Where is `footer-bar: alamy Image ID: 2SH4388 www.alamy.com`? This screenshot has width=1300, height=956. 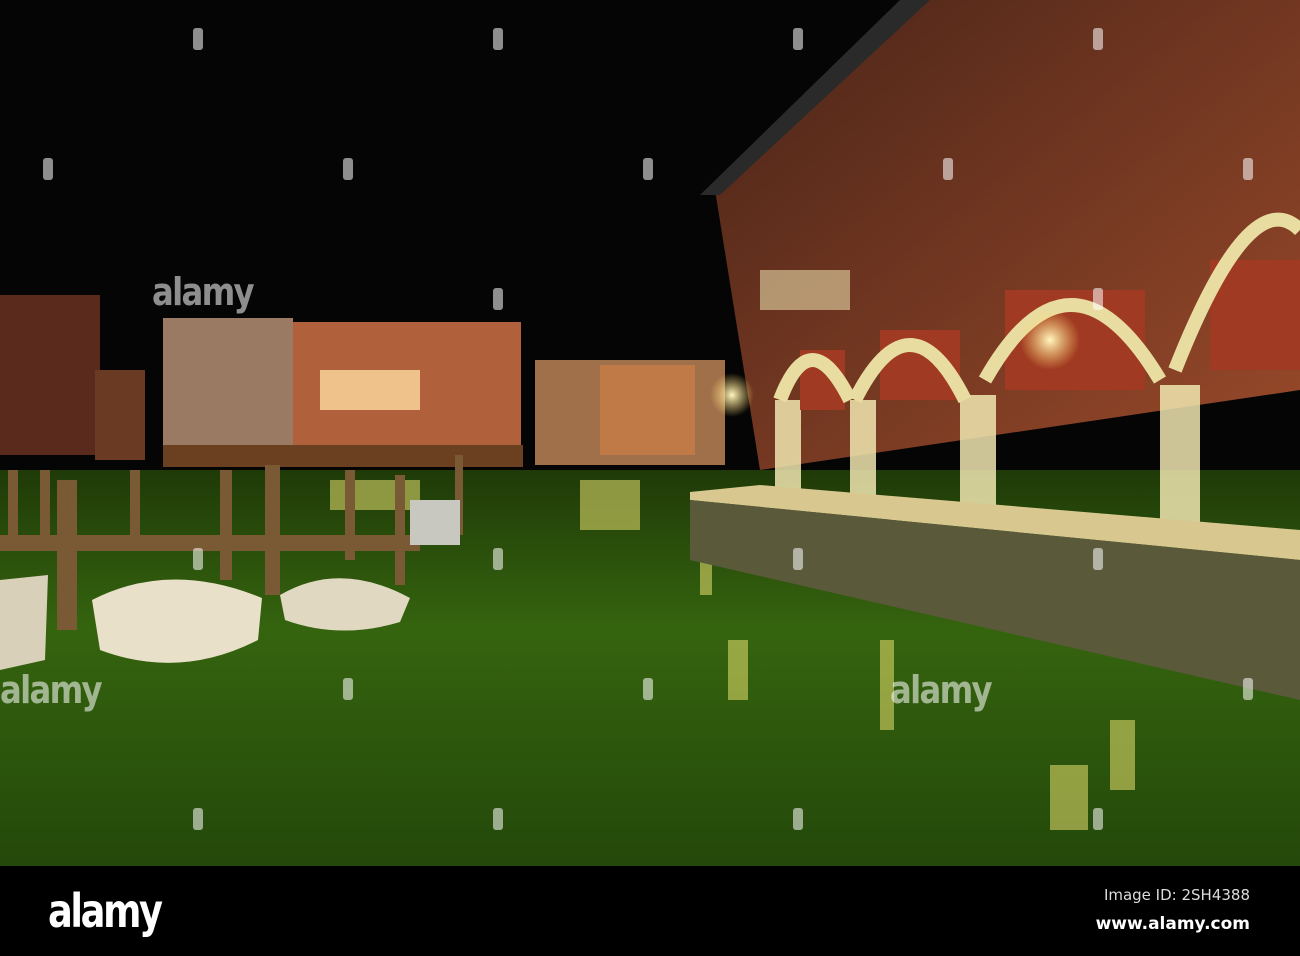 footer-bar: alamy Image ID: 2SH4388 www.alamy.com is located at coordinates (650, 911).